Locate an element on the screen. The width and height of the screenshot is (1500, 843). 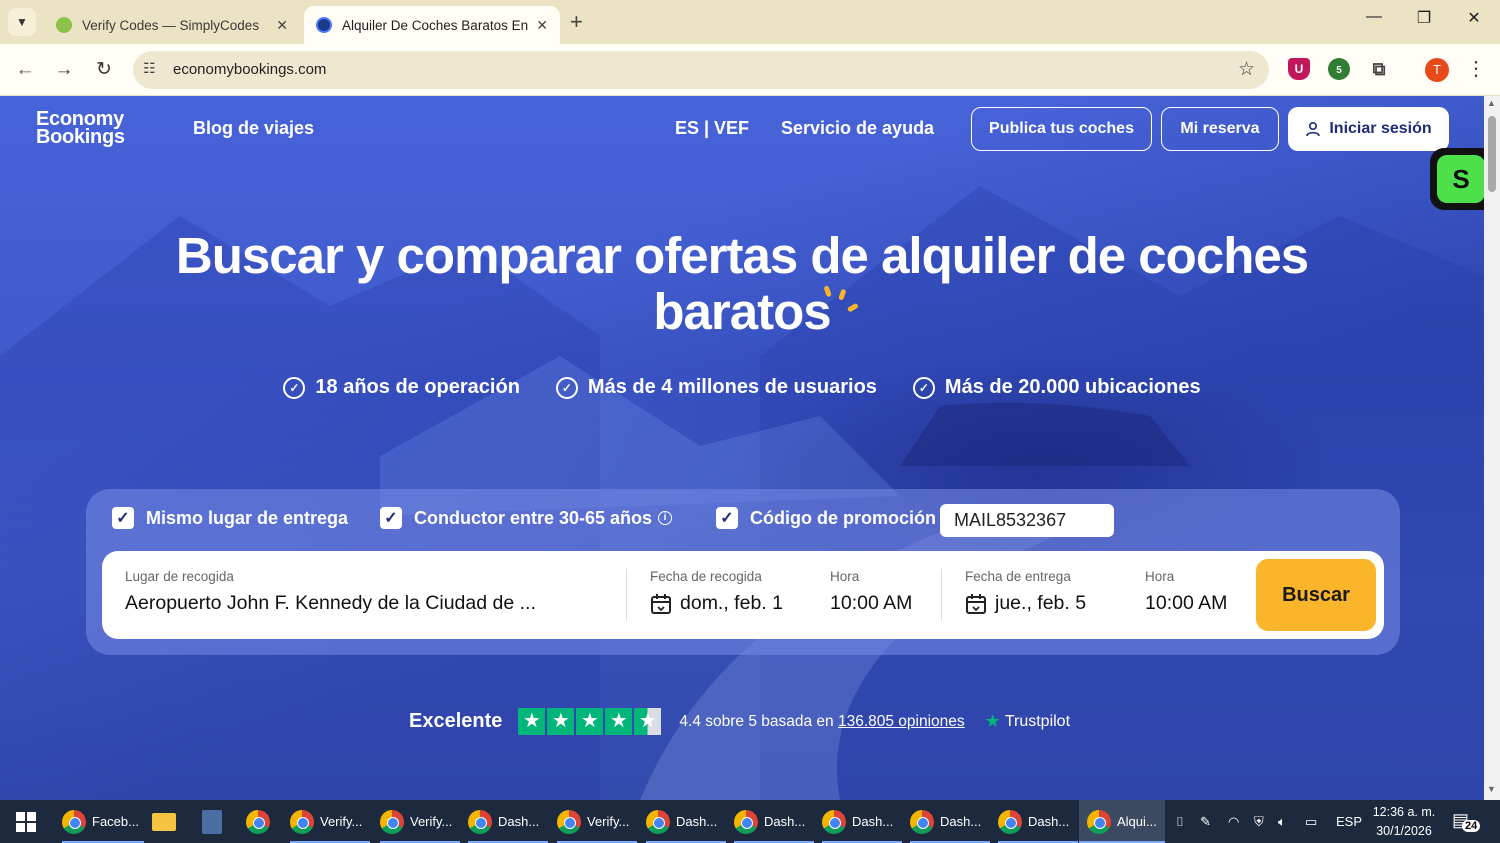
url-text: economybookings.com is located at coordinates (249, 69).